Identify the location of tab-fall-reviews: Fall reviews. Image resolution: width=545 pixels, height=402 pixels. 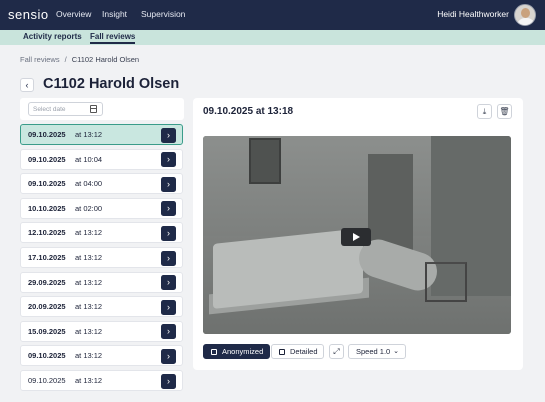
(113, 38).